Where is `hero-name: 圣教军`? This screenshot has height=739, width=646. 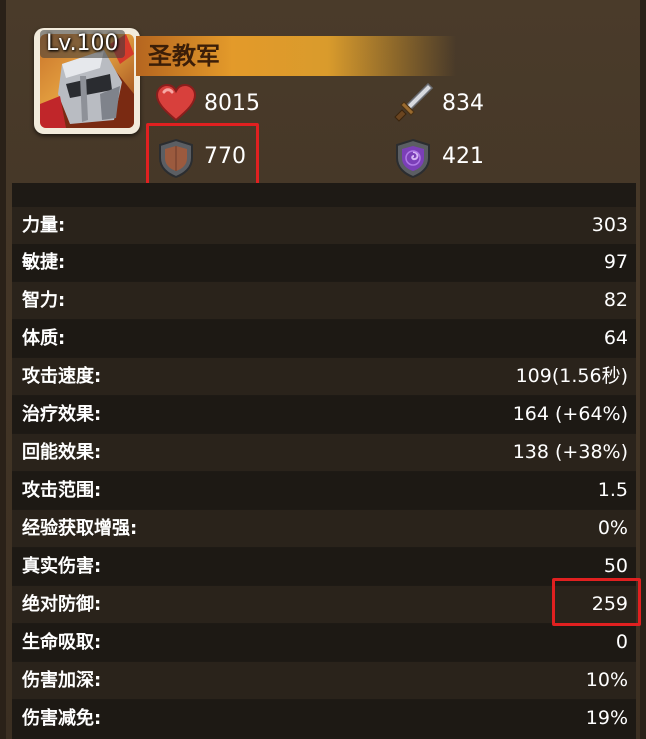 hero-name: 圣教军 is located at coordinates (184, 56).